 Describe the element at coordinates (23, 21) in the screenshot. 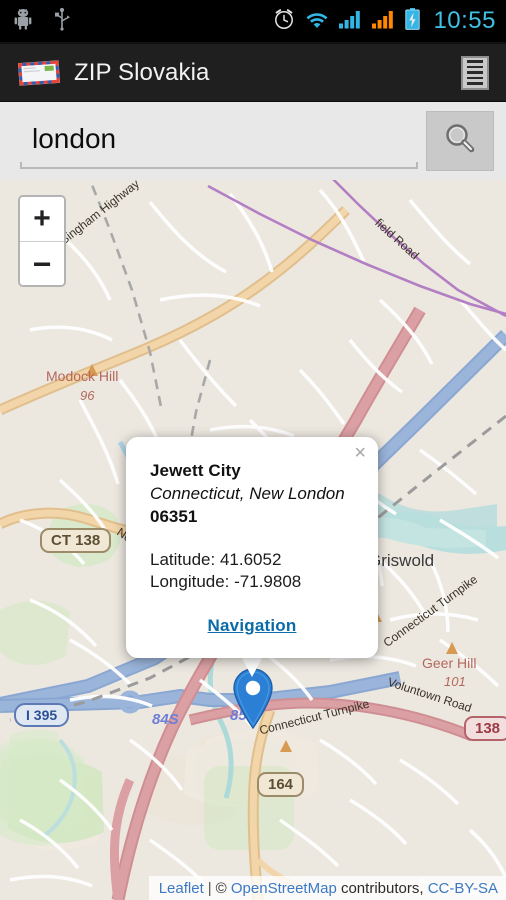

I see `android-debug-icon` at that location.